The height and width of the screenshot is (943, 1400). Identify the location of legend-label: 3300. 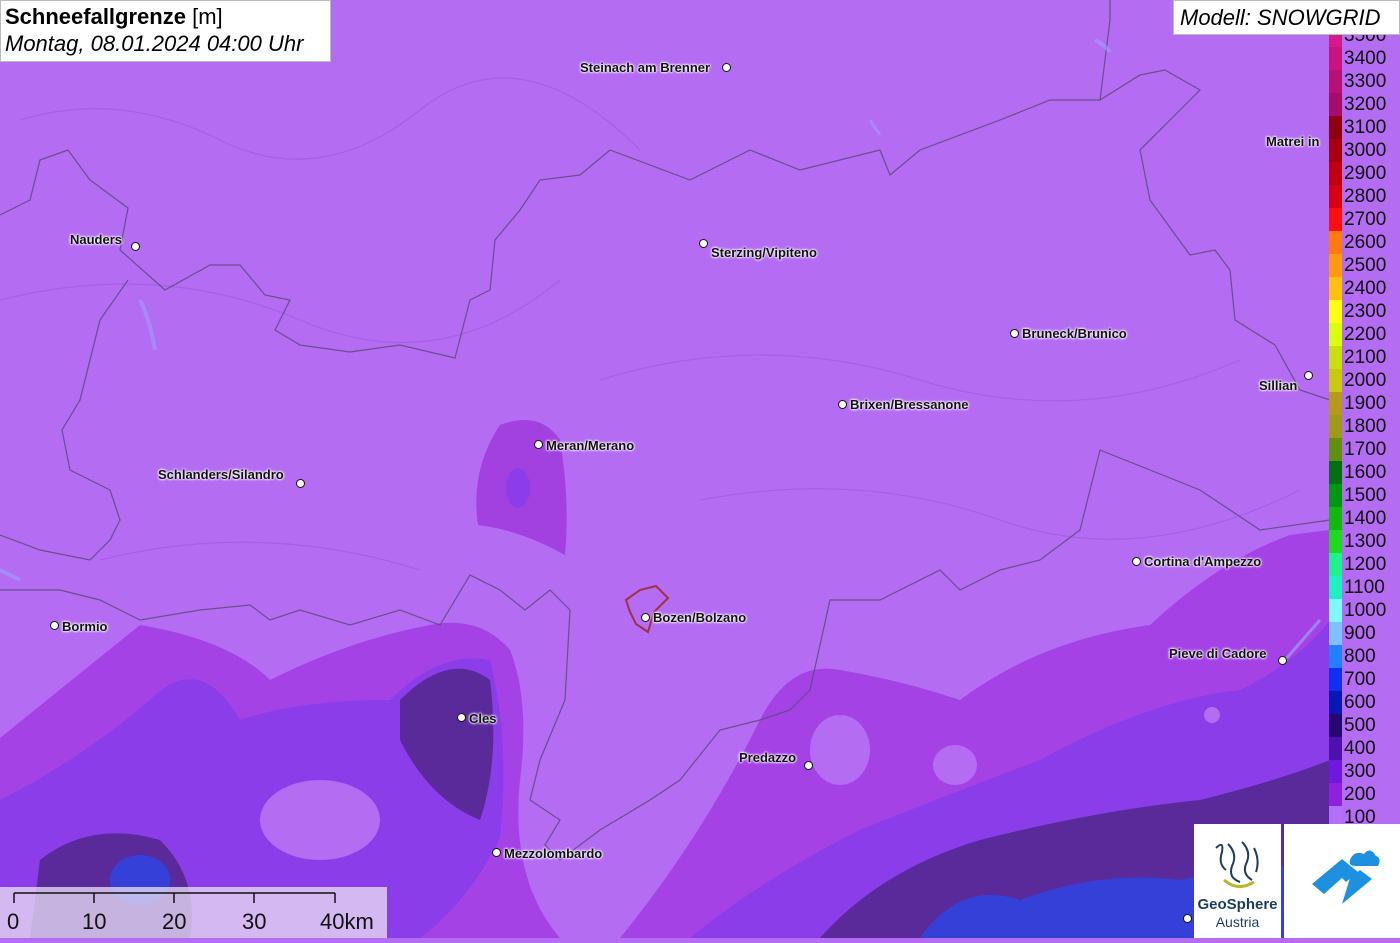
(1365, 81).